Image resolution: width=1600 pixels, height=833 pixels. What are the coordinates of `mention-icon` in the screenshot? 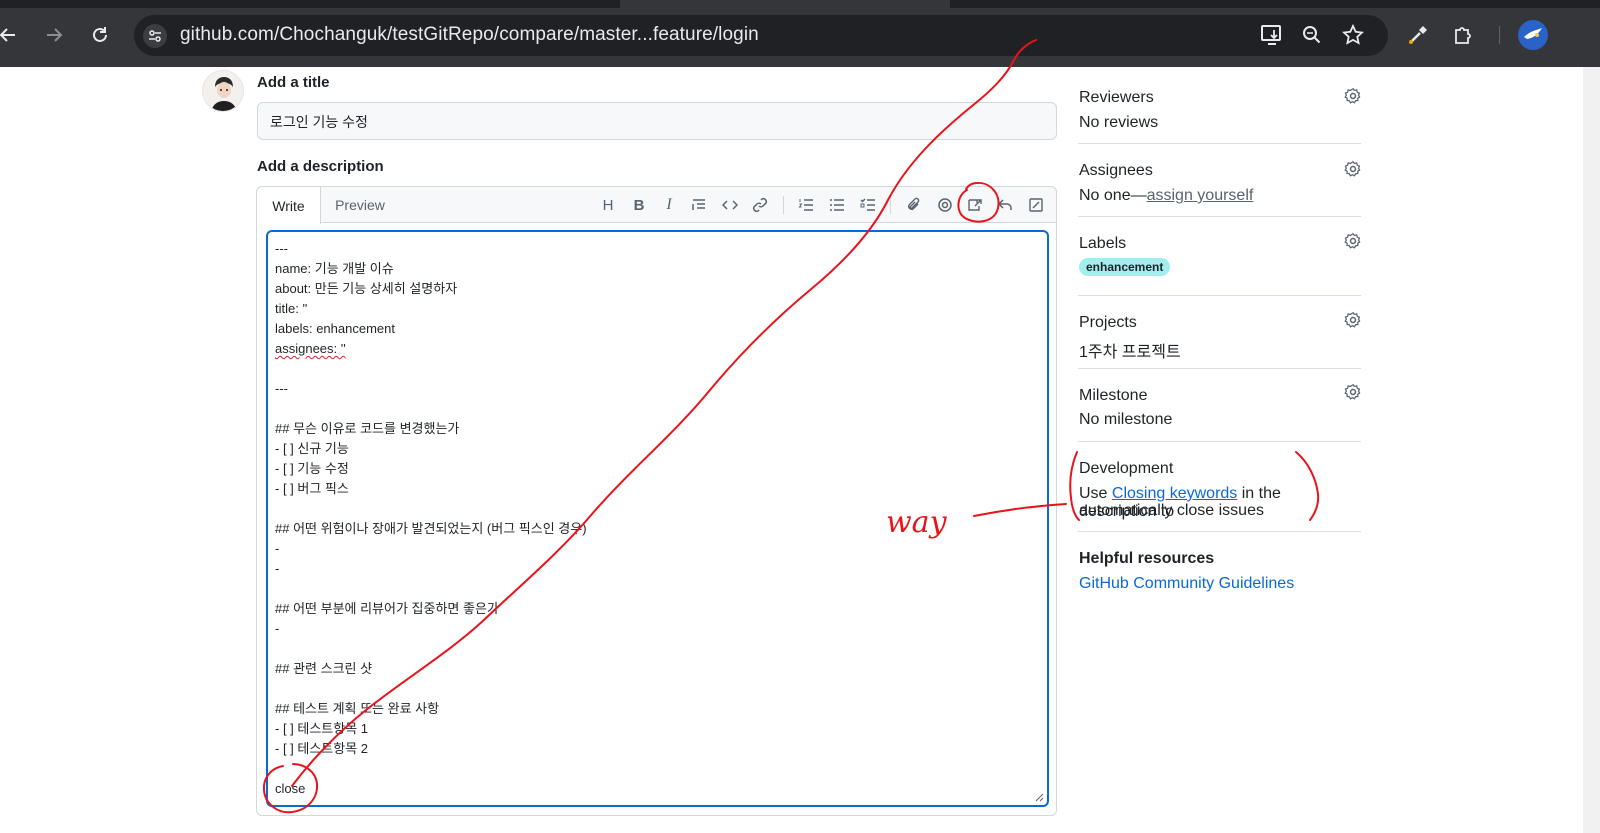 It's located at (945, 205).